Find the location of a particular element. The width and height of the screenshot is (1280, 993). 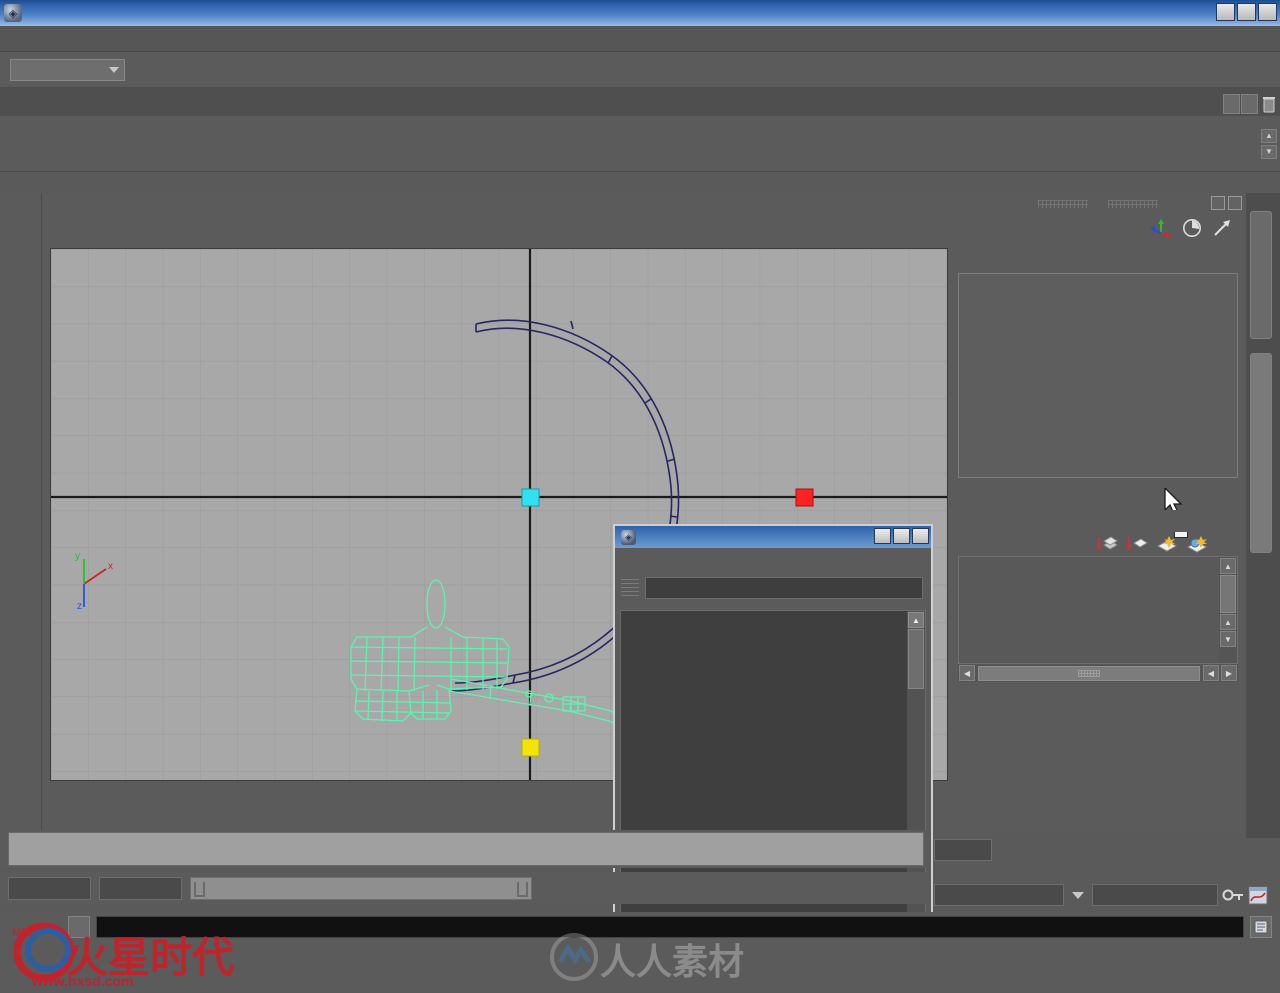

arrow-icon is located at coordinates (1222, 228).